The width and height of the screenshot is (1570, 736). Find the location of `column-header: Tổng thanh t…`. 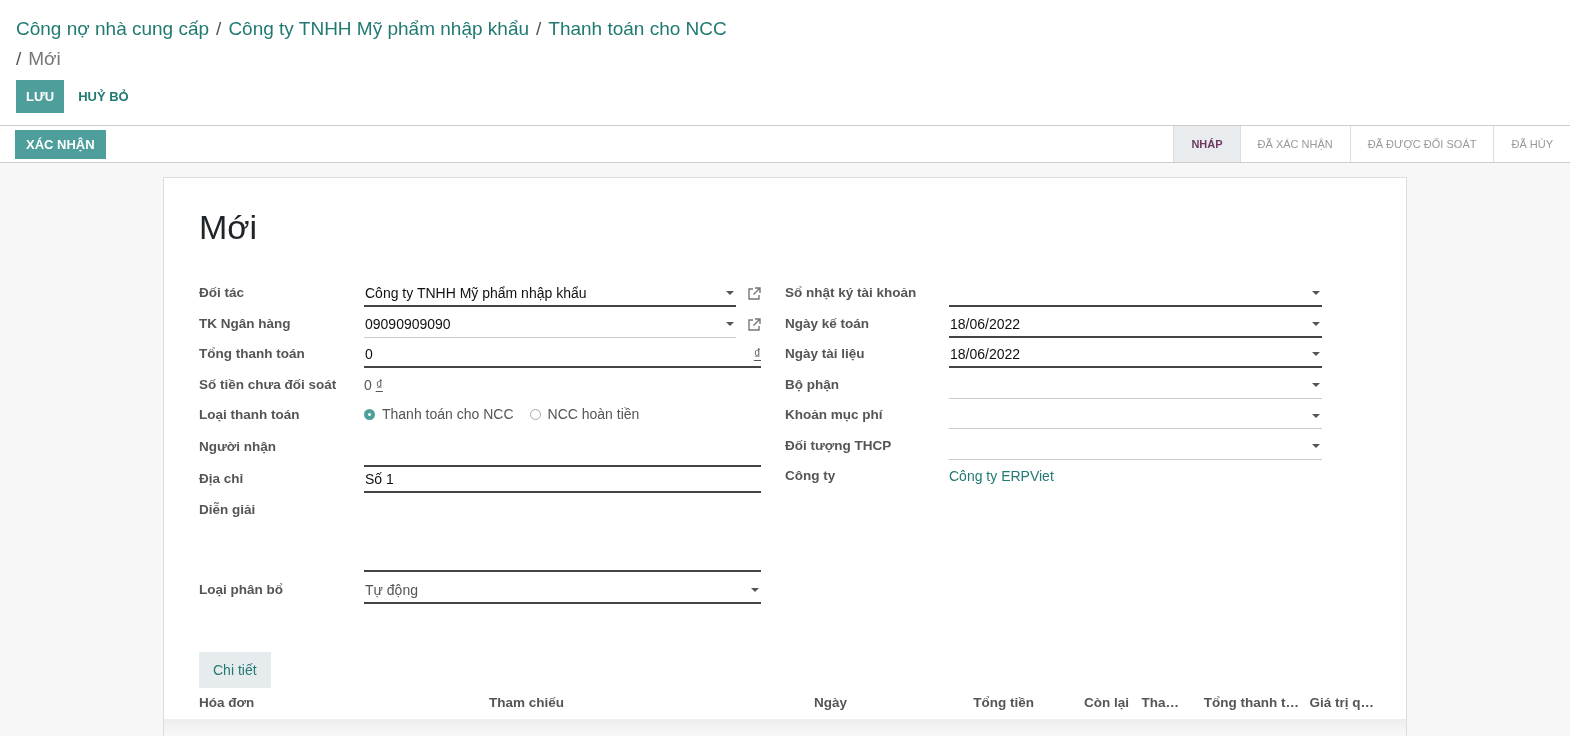

column-header: Tổng thanh t… is located at coordinates (1239, 707).